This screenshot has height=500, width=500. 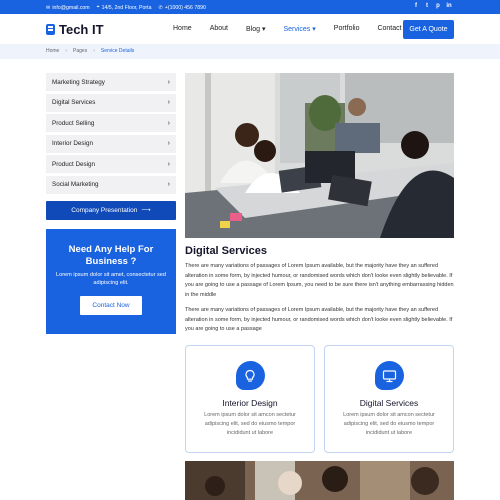 I want to click on sidebar-item-label: Product Design, so click(x=74, y=164).